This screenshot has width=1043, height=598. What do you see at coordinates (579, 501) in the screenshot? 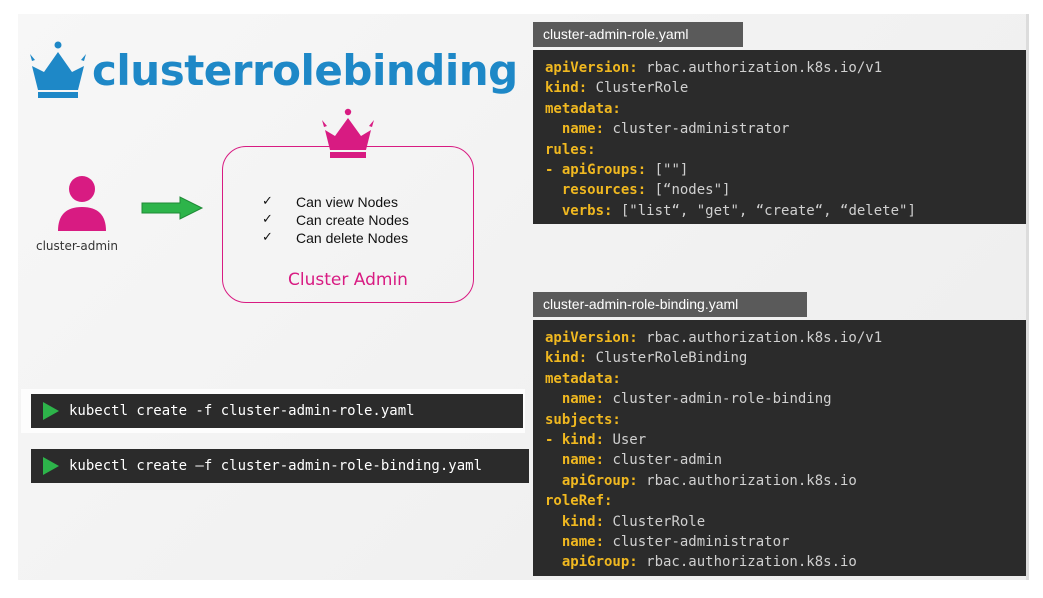
I see `yaml-key: roleRef:` at bounding box center [579, 501].